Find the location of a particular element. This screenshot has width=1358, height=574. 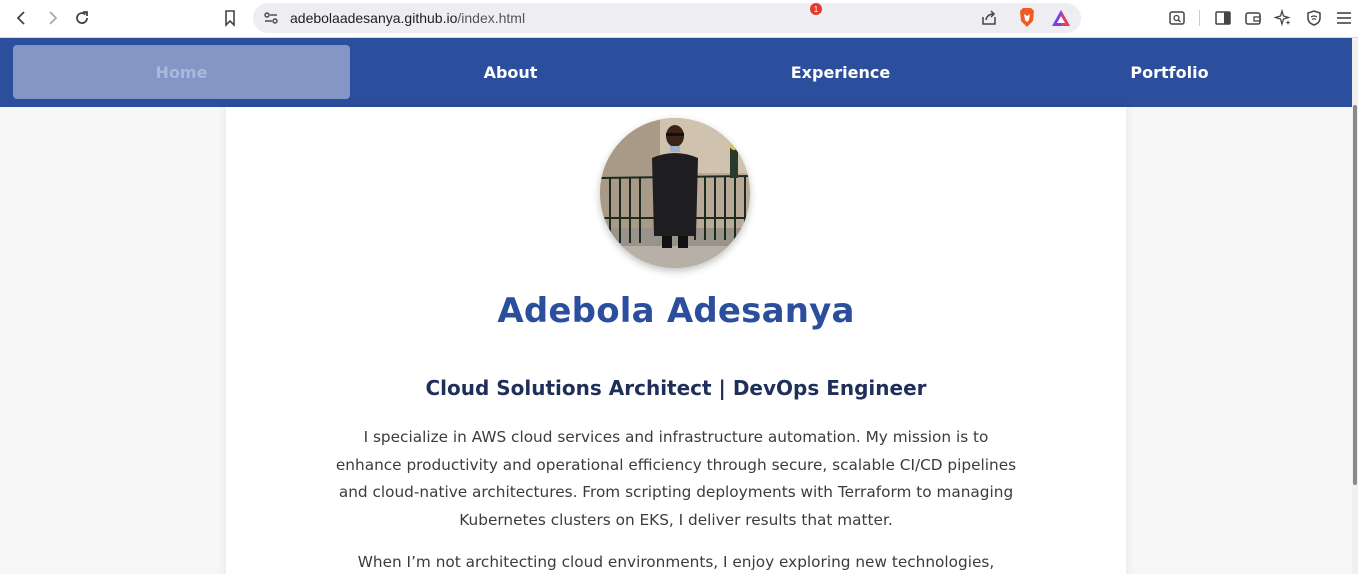

leo-ai-icon is located at coordinates (1283, 18).